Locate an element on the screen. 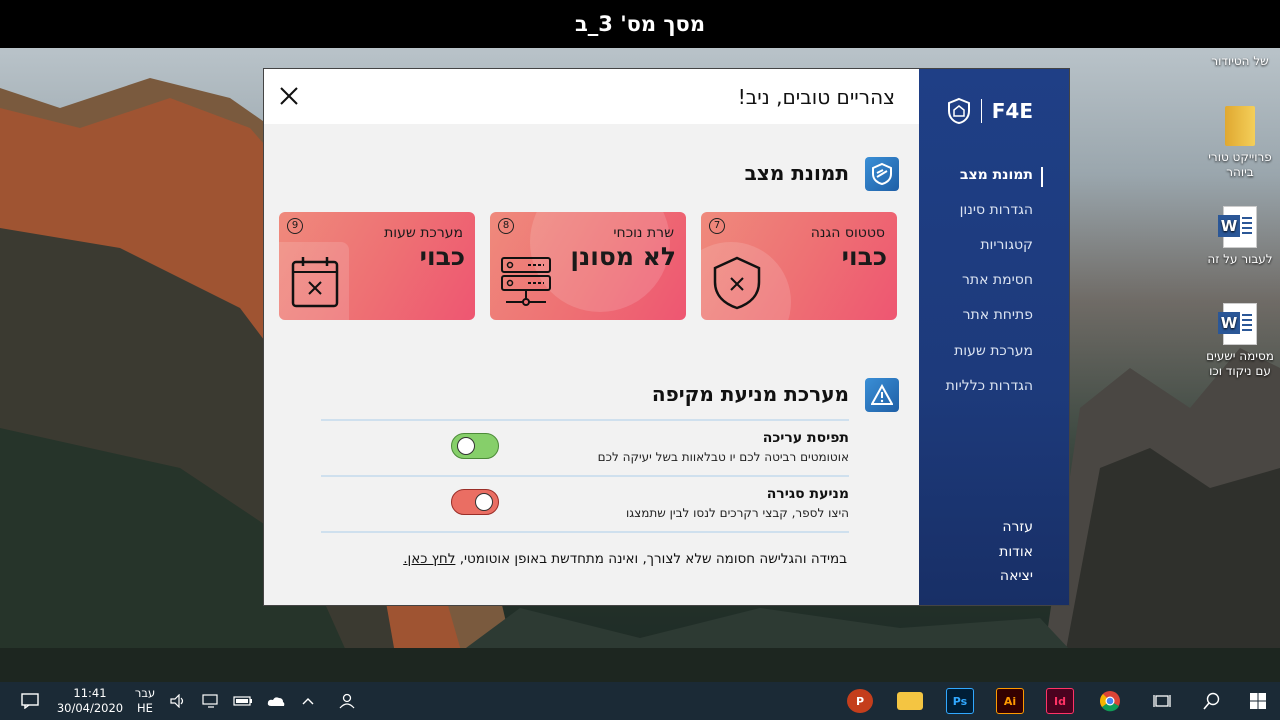 The image size is (1280, 720). speaker-icon is located at coordinates (177, 701).